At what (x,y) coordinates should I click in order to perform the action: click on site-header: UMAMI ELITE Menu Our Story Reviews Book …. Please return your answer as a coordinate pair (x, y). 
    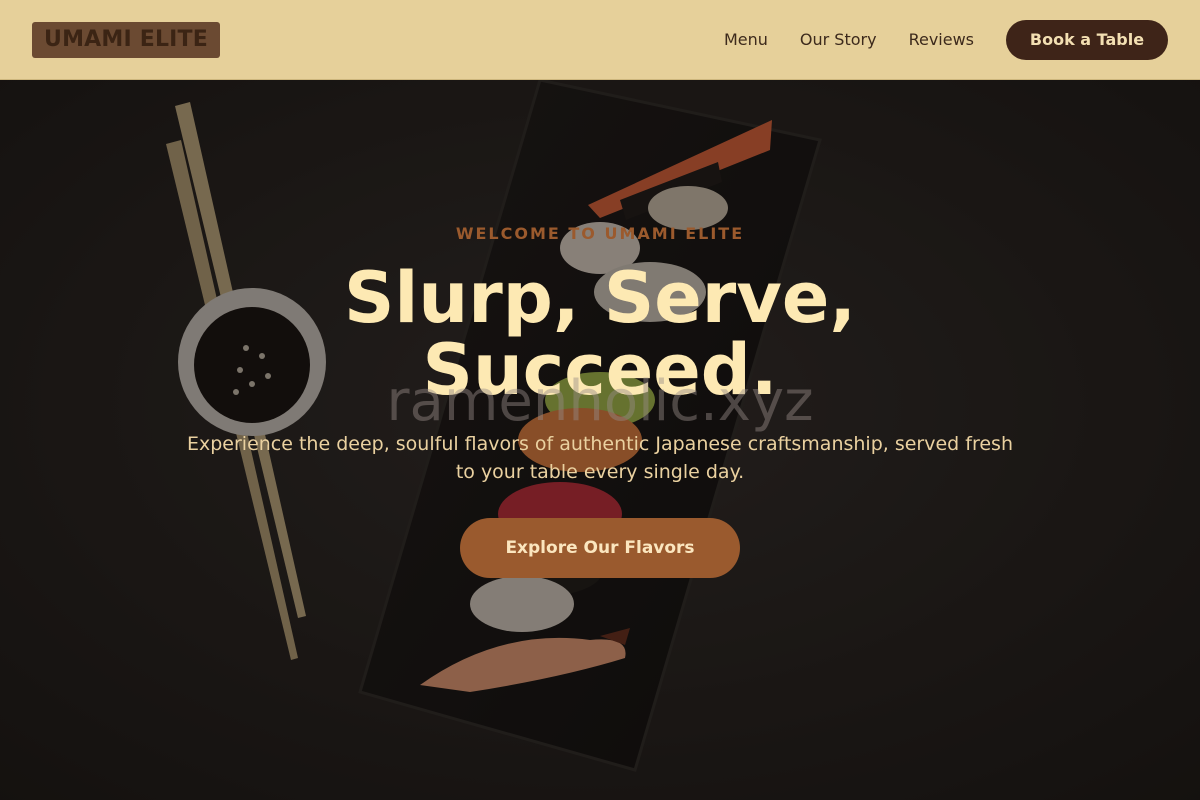
    Looking at the image, I should click on (600, 40).